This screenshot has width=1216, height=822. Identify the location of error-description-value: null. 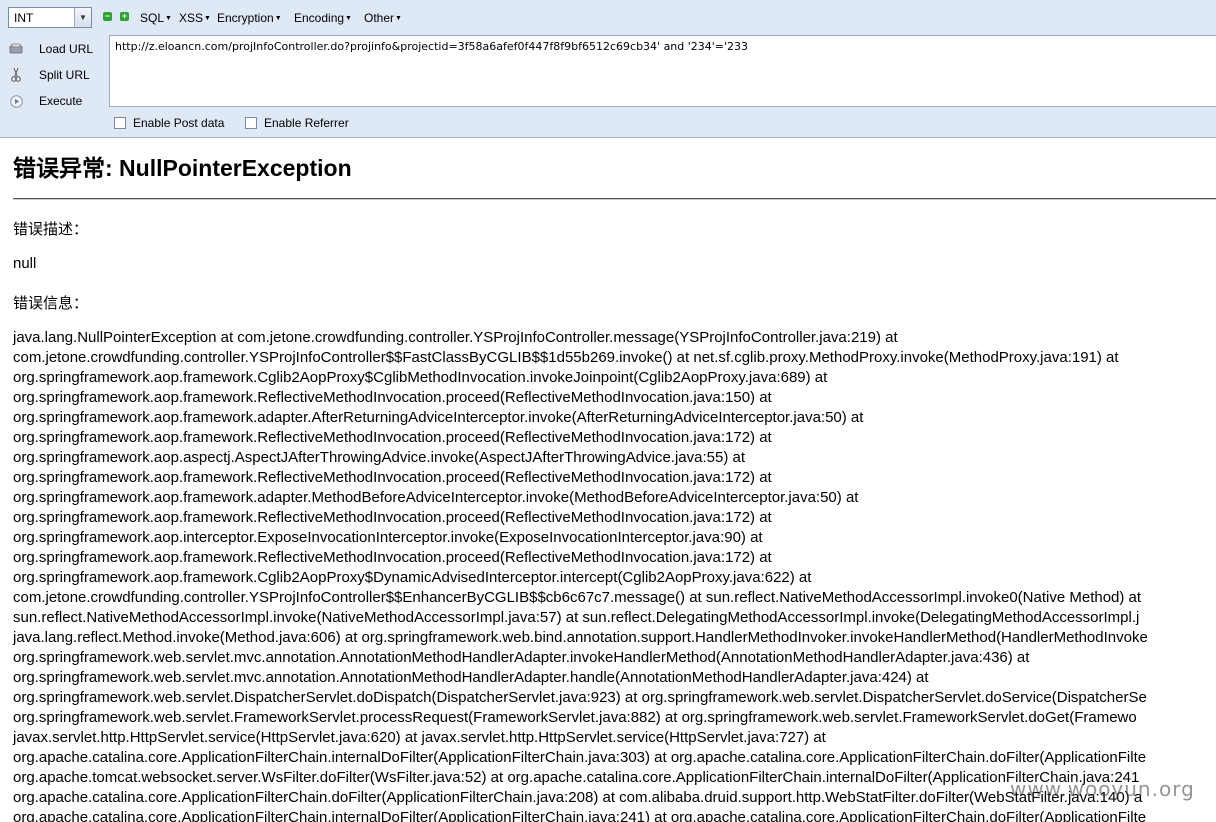
(25, 263).